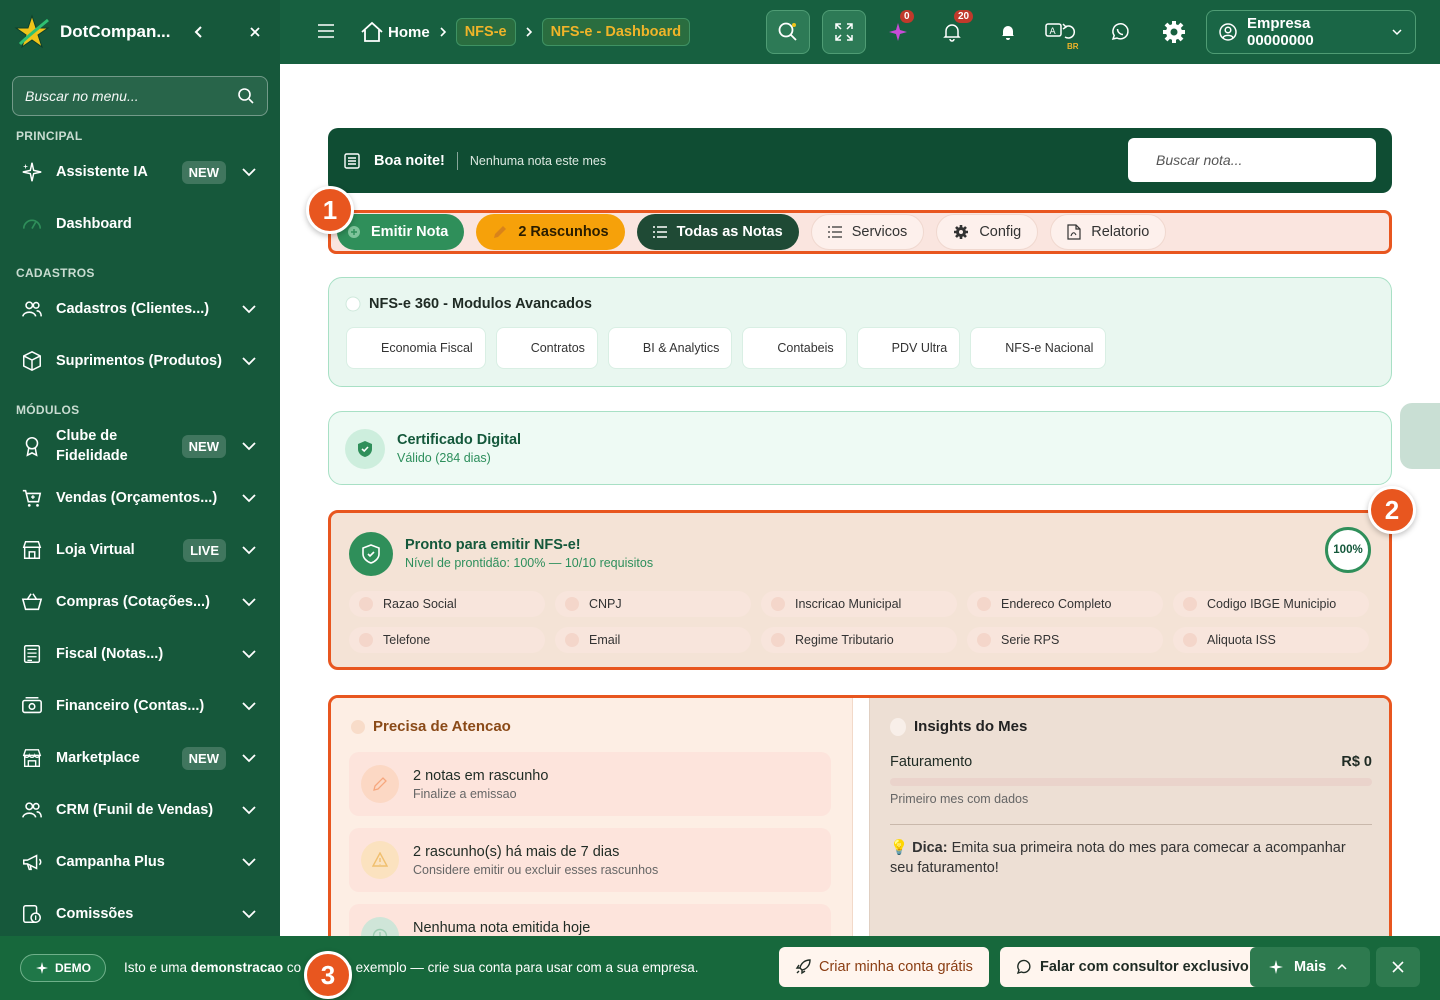 This screenshot has width=1440, height=1000. What do you see at coordinates (94, 224) in the screenshot?
I see `sidebar-item-label: Dashboard` at bounding box center [94, 224].